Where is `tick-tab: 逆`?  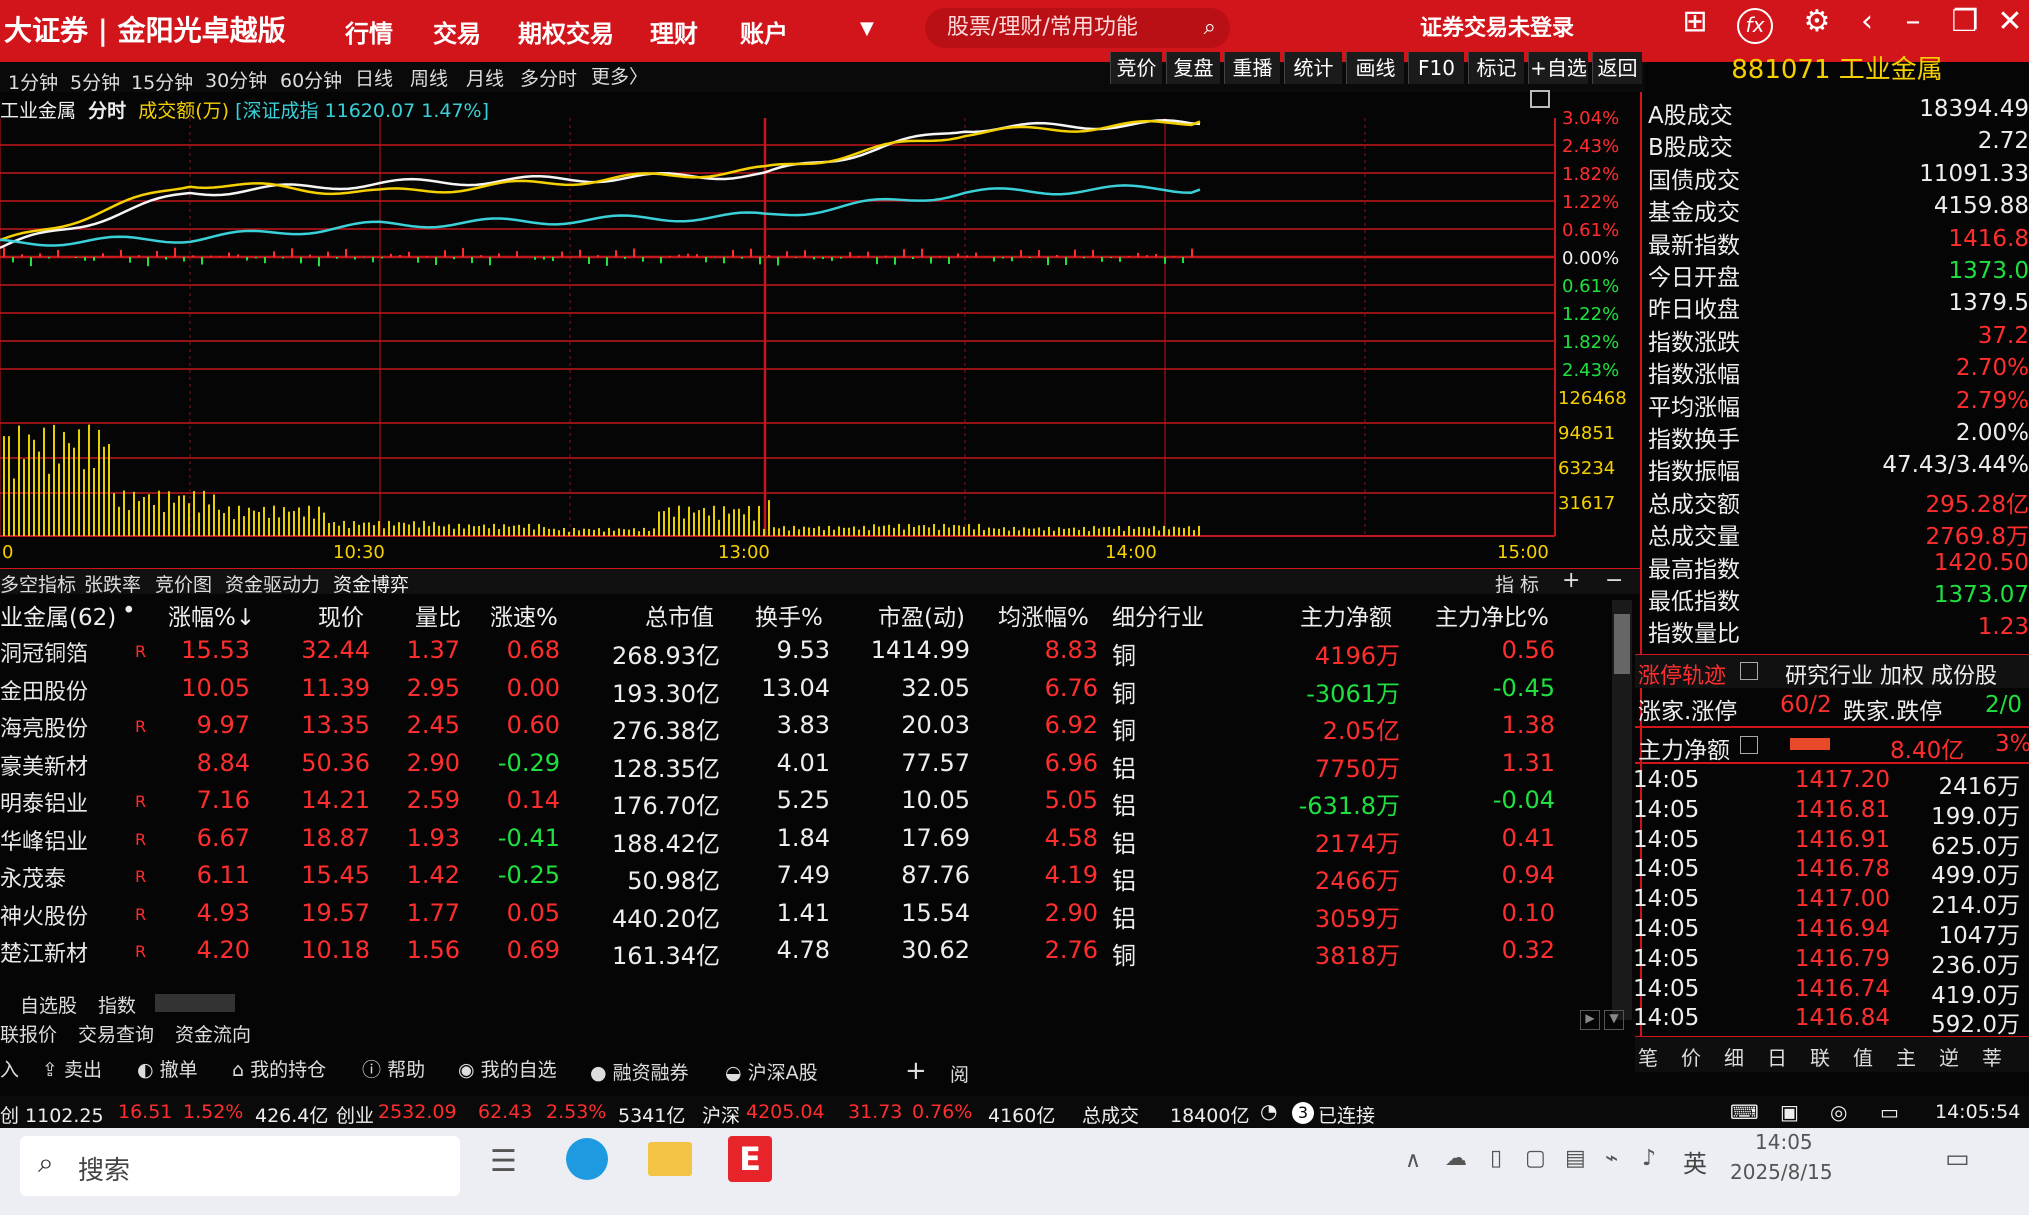 tick-tab: 逆 is located at coordinates (1949, 1056).